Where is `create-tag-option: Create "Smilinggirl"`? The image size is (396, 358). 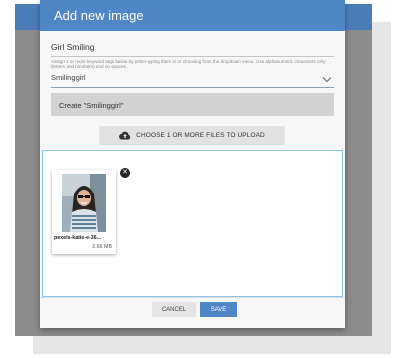
create-tag-option: Create "Smilinggirl" is located at coordinates (192, 104).